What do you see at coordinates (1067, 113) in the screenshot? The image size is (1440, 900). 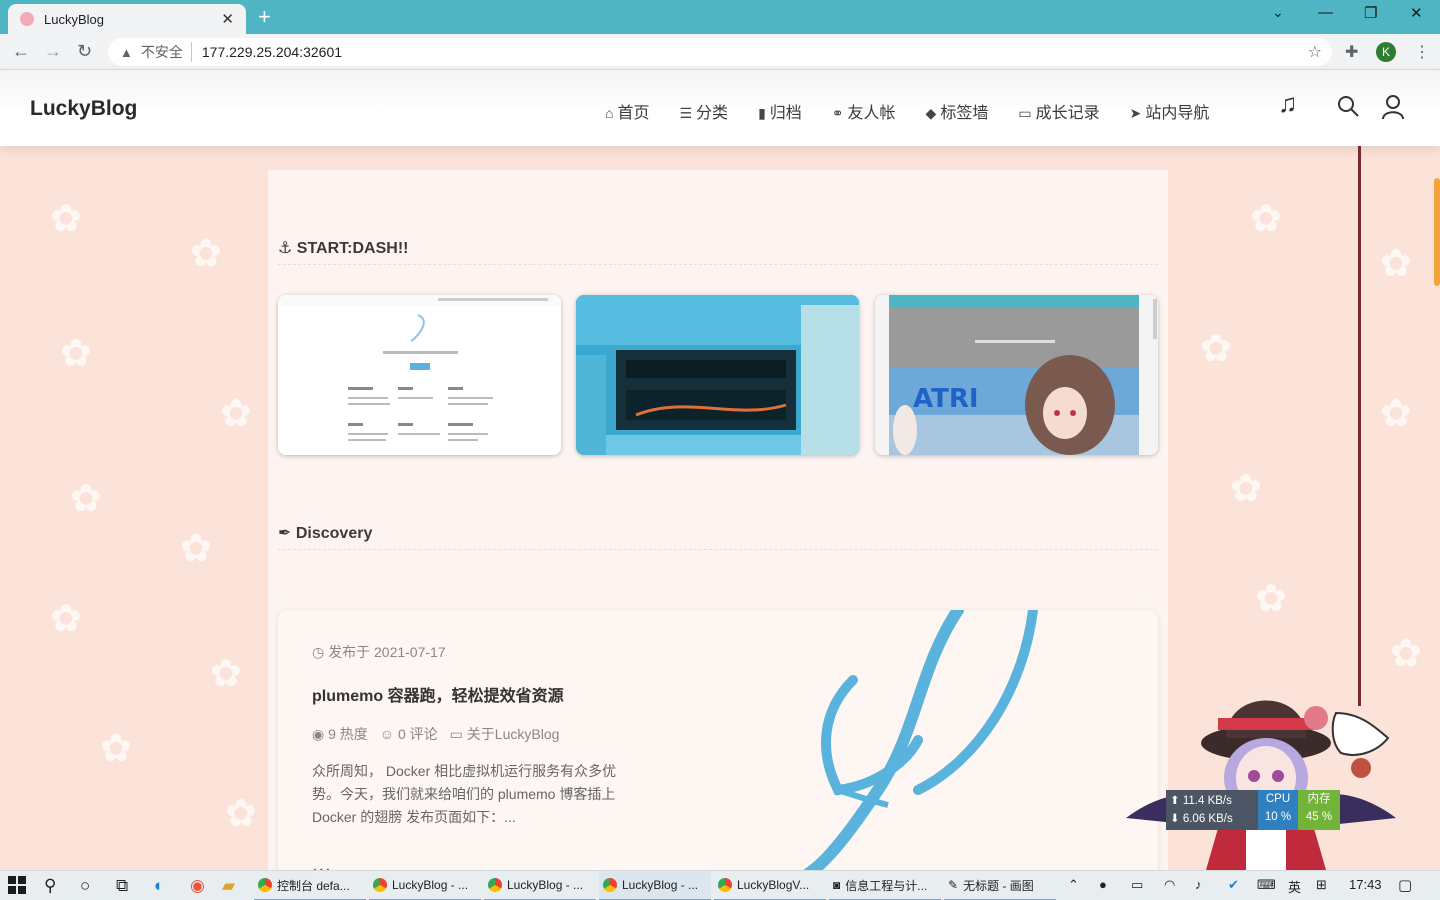 I see `nav-label: 成长记录` at bounding box center [1067, 113].